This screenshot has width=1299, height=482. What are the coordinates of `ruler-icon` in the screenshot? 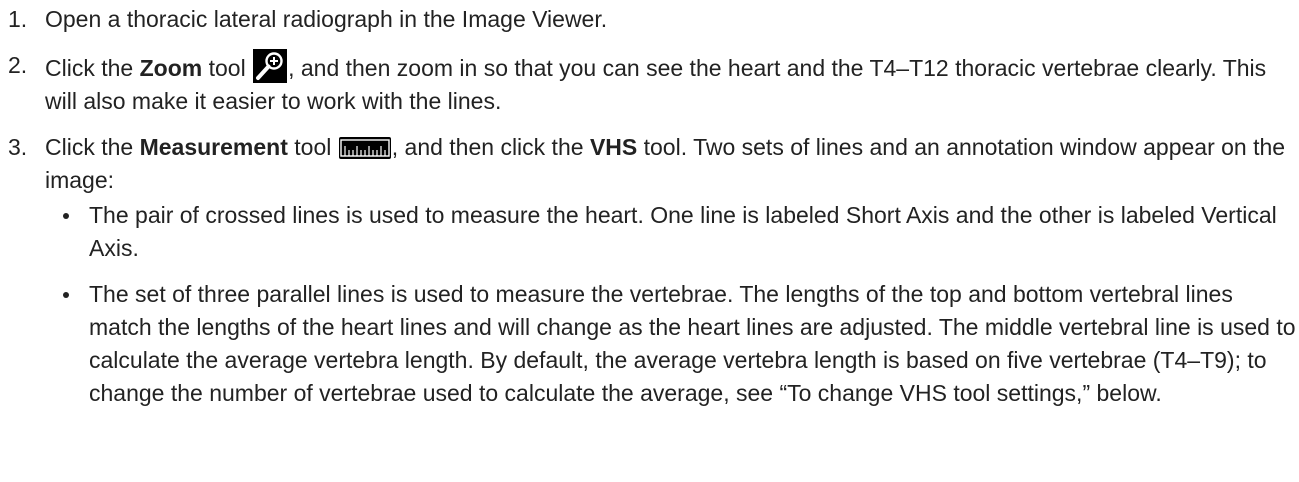 It's located at (364, 147).